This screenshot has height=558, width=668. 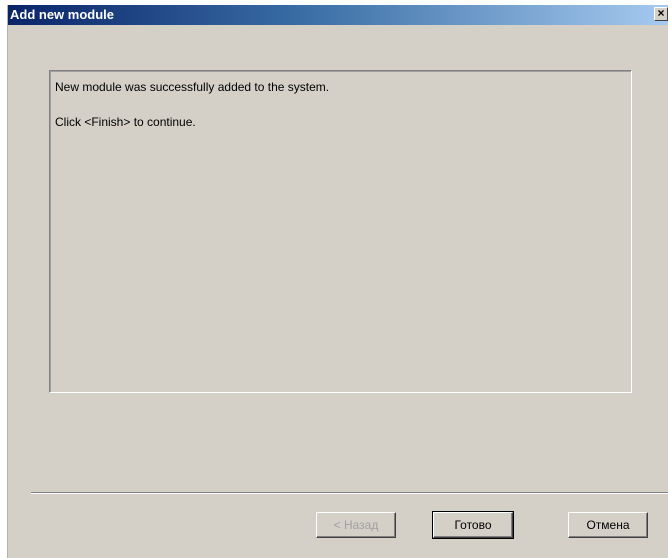 I want to click on close-icon: ×, so click(x=661, y=13).